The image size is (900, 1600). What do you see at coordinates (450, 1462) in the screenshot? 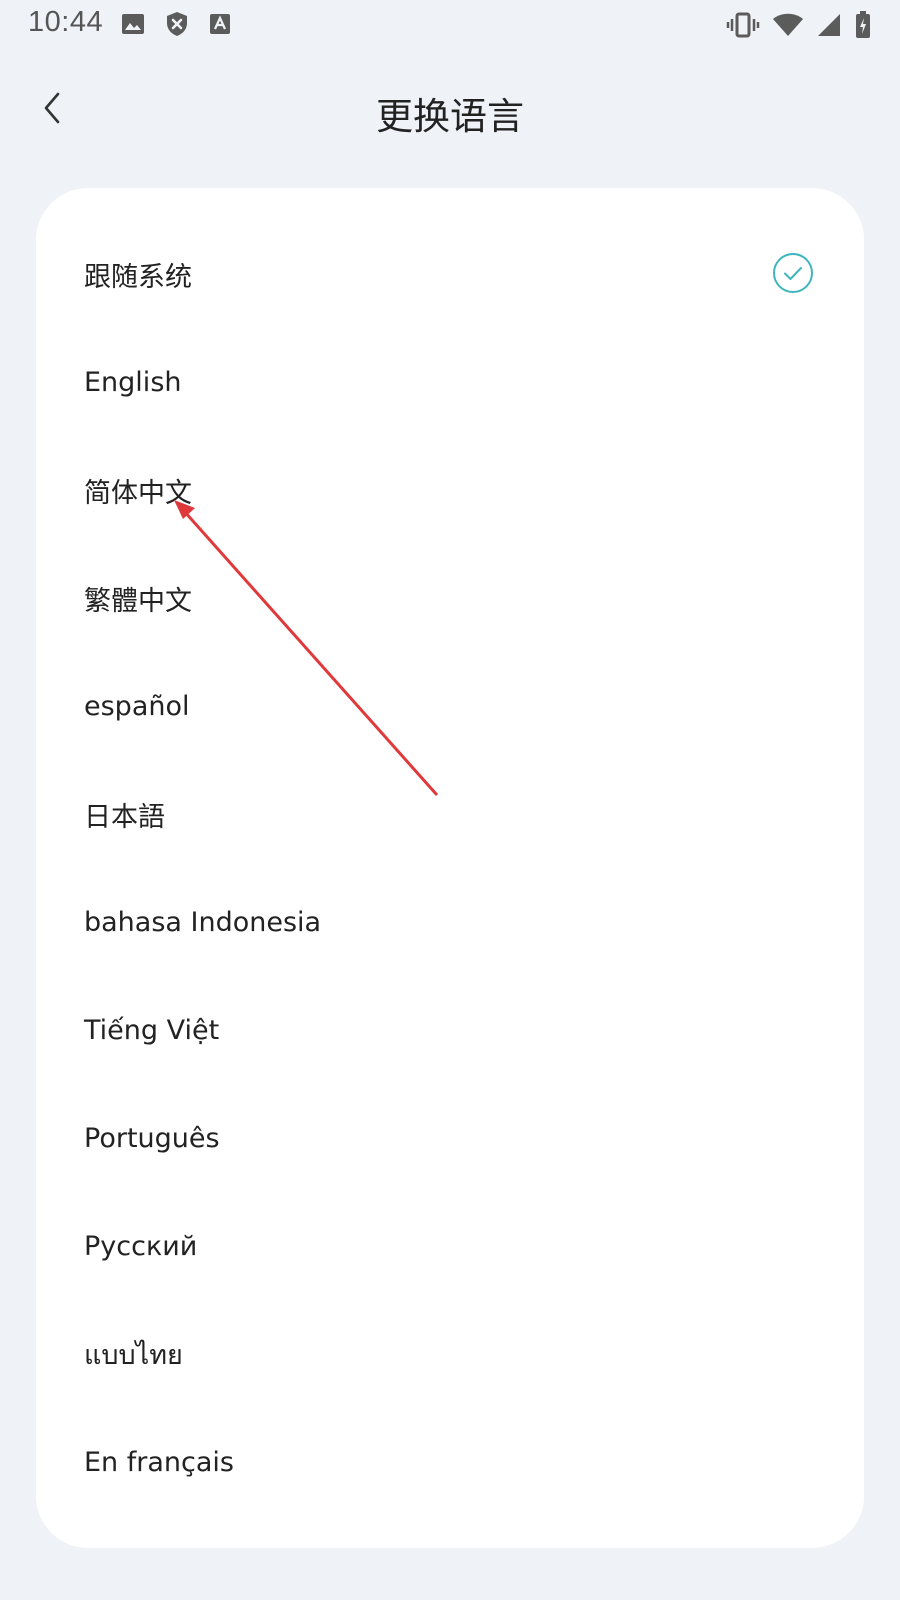
I see `language-item-french: En français` at bounding box center [450, 1462].